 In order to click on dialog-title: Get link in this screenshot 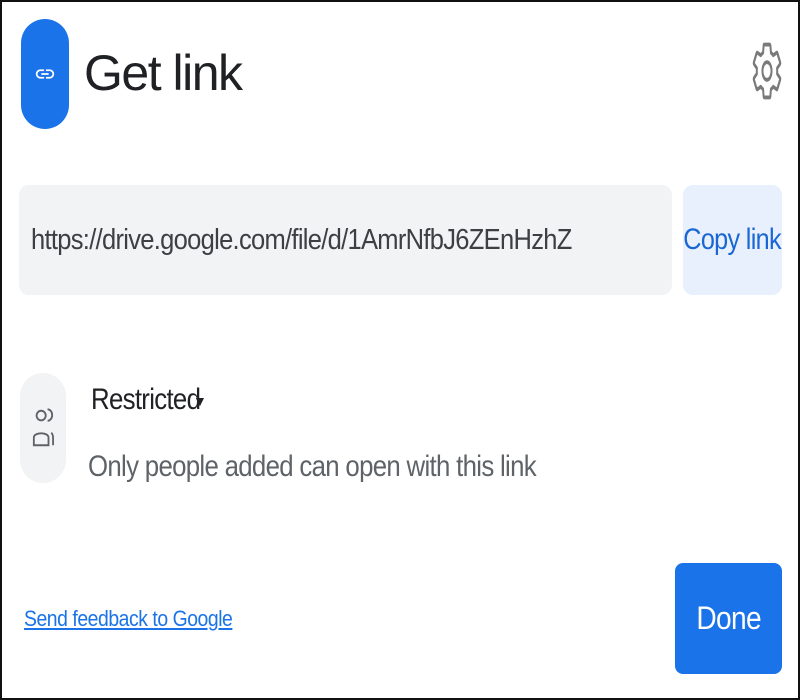, I will do `click(163, 73)`.